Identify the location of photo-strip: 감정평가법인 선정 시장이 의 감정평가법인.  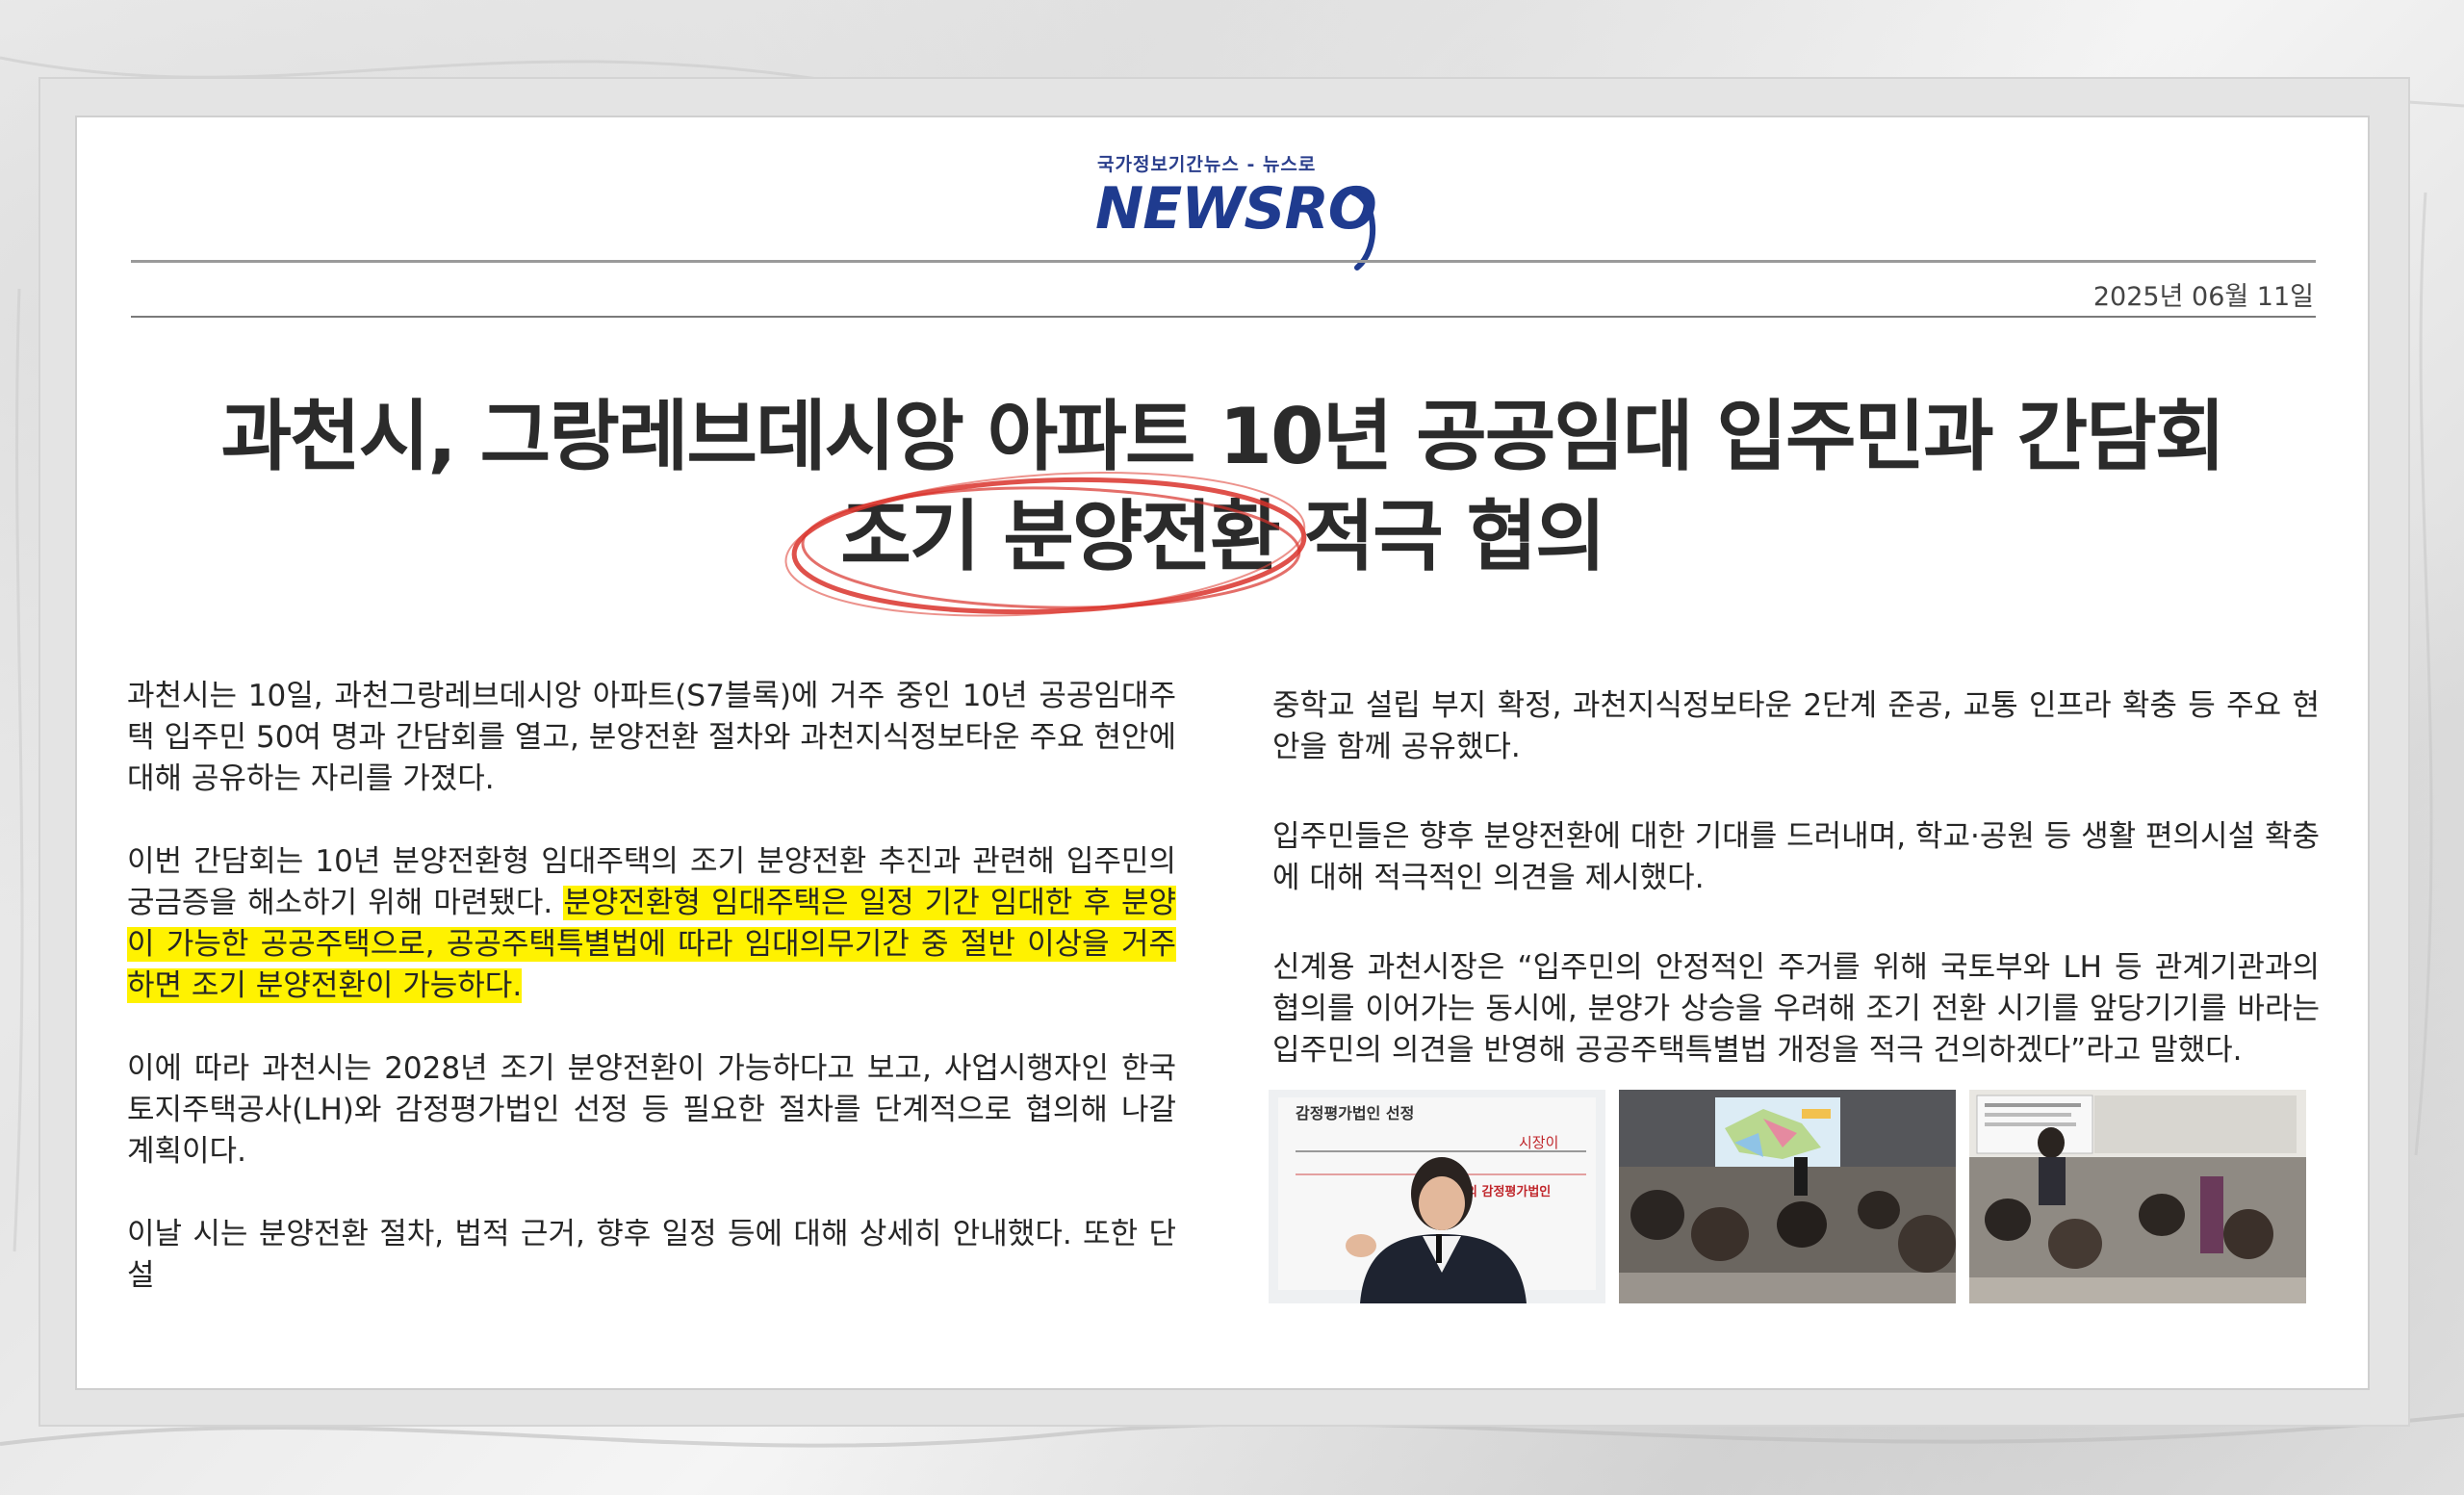
(1788, 1197).